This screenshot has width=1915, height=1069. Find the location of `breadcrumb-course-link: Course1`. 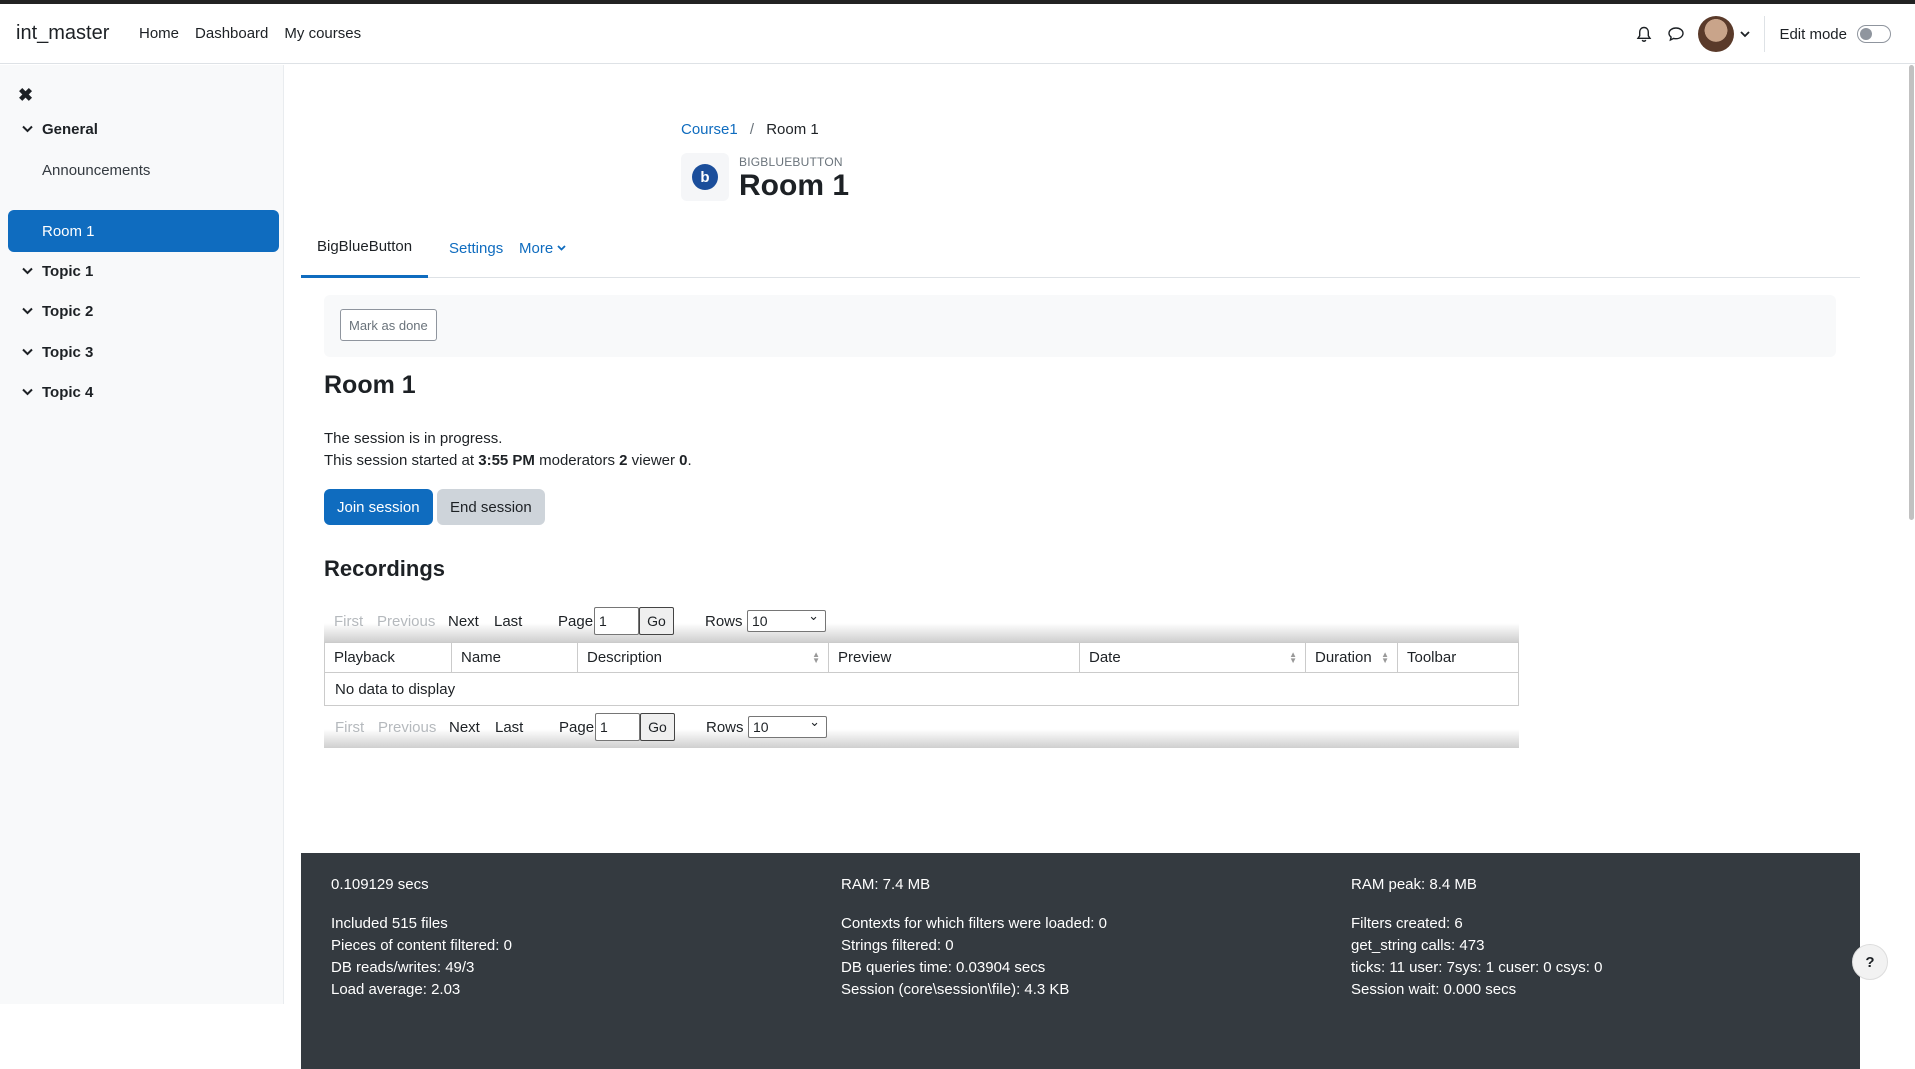

breadcrumb-course-link: Course1 is located at coordinates (709, 129).